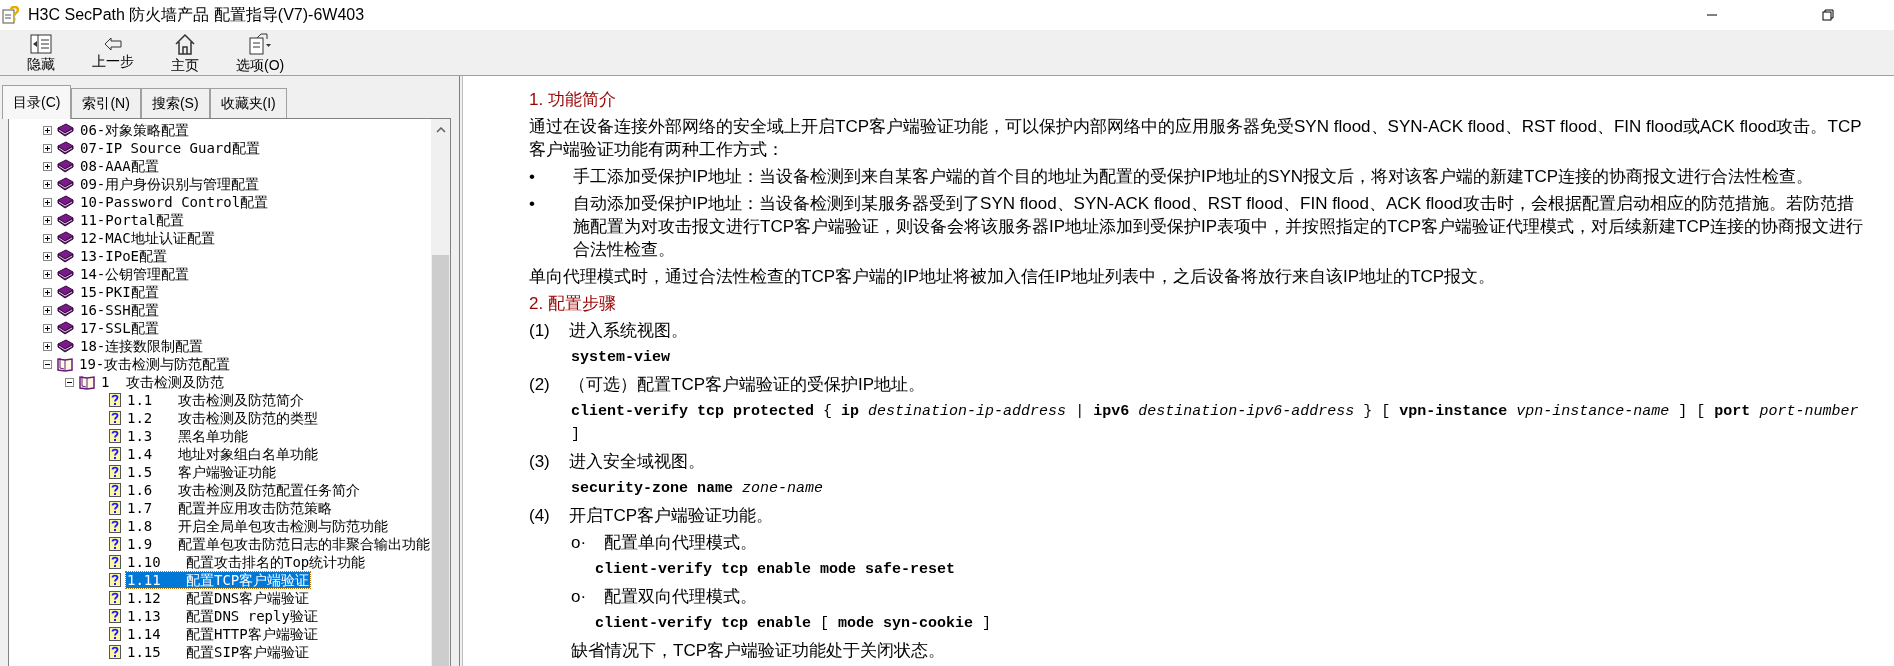  I want to click on tree-item: 11-Portal配置, so click(132, 220).